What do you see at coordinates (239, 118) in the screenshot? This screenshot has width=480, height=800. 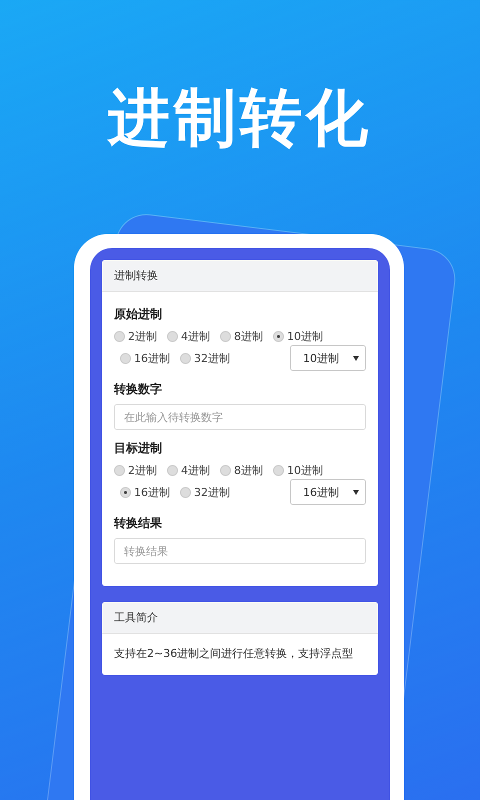 I see `hero-title: 进制转化` at bounding box center [239, 118].